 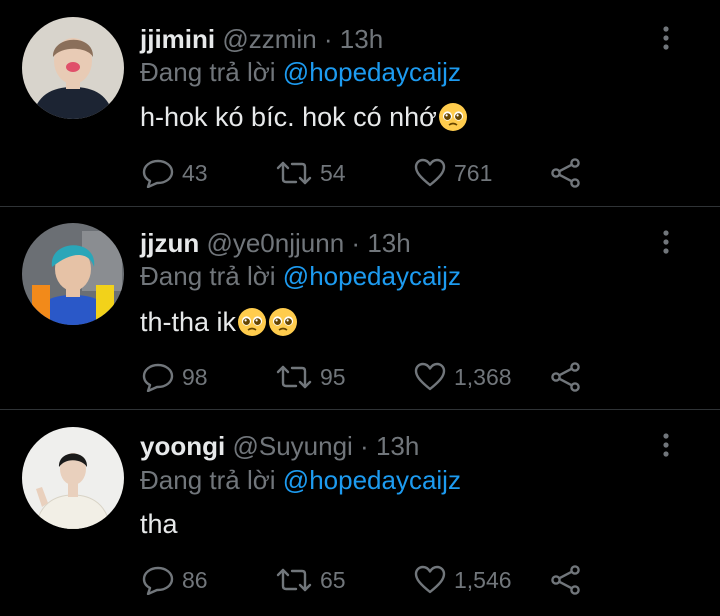 What do you see at coordinates (169, 243) in the screenshot?
I see `display-name: jjzun` at bounding box center [169, 243].